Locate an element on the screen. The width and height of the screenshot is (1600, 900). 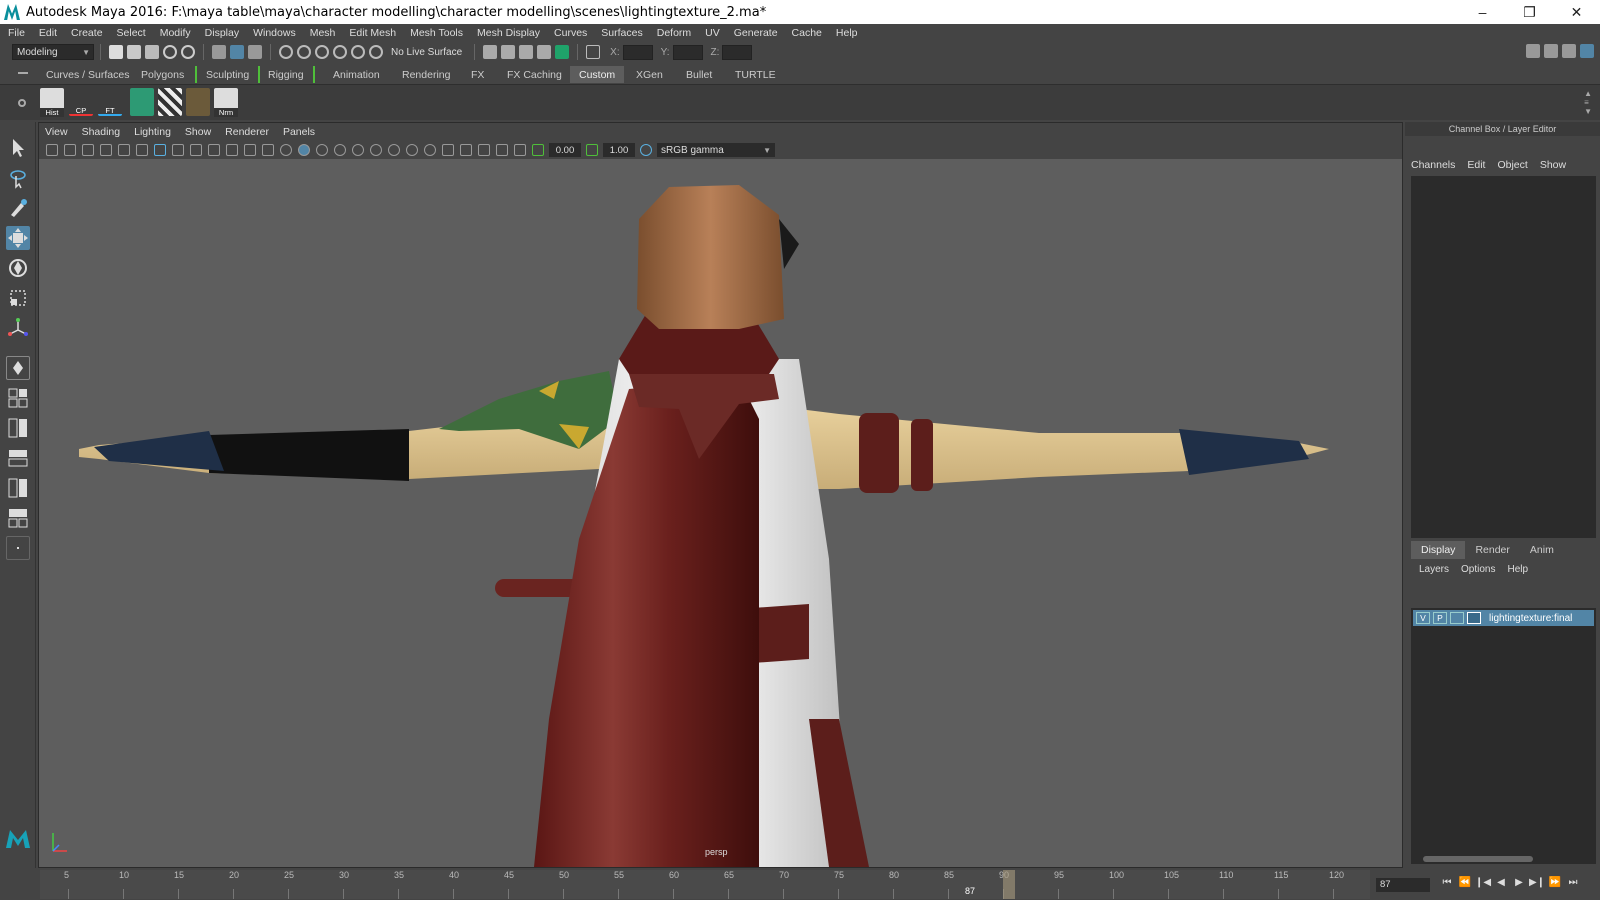
tab-fx-caching: FX Caching is located at coordinates (534, 74).